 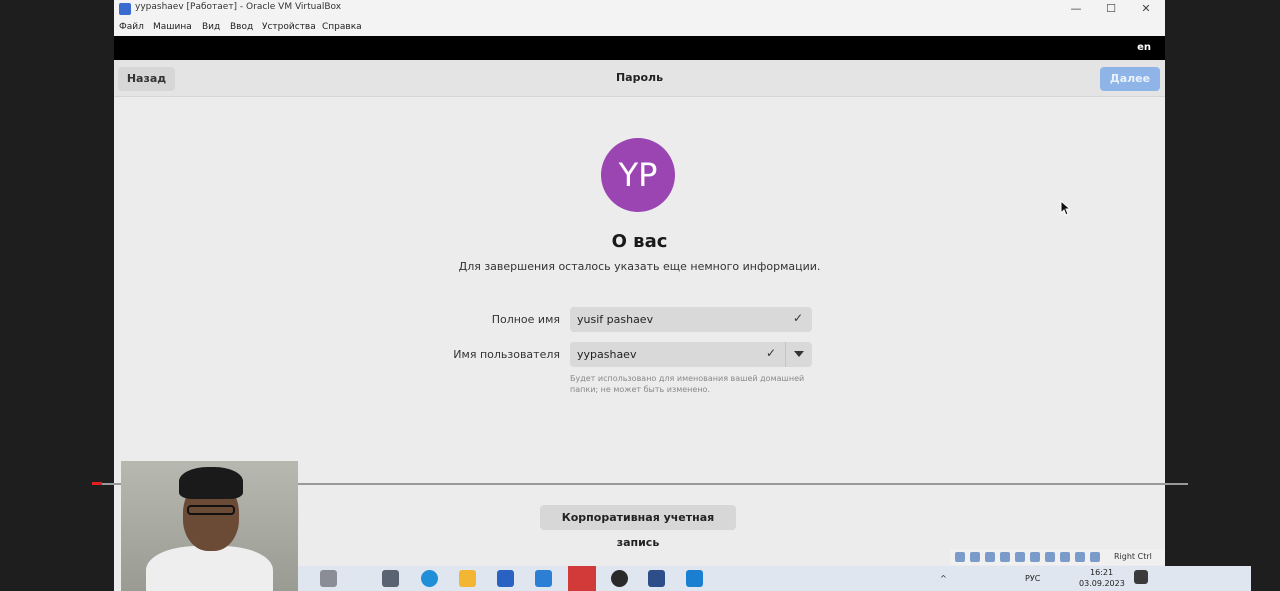 I want to click on shared-folder-icon, so click(x=1035, y=557).